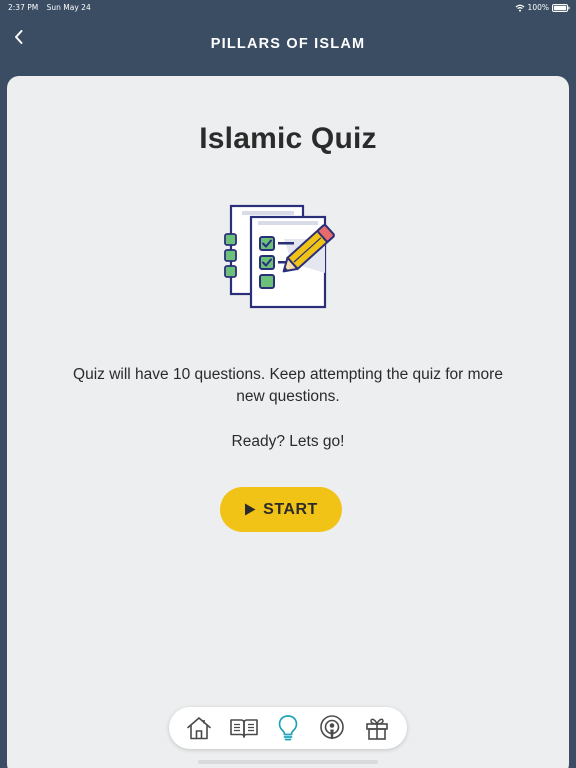 Image resolution: width=576 pixels, height=768 pixels. I want to click on tab-home, so click(199, 728).